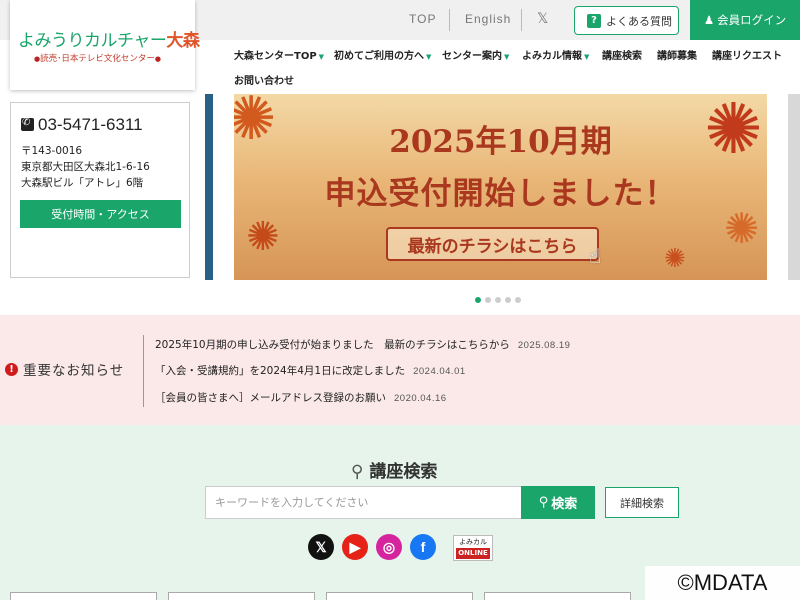 The image size is (800, 600). What do you see at coordinates (752, 20) in the screenshot?
I see `login-label: 会員ログイン` at bounding box center [752, 20].